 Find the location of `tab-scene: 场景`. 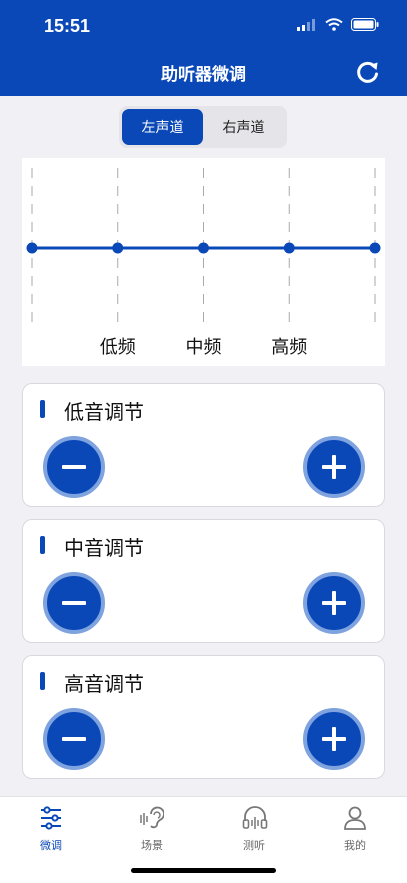

tab-scene: 场景 is located at coordinates (152, 827).